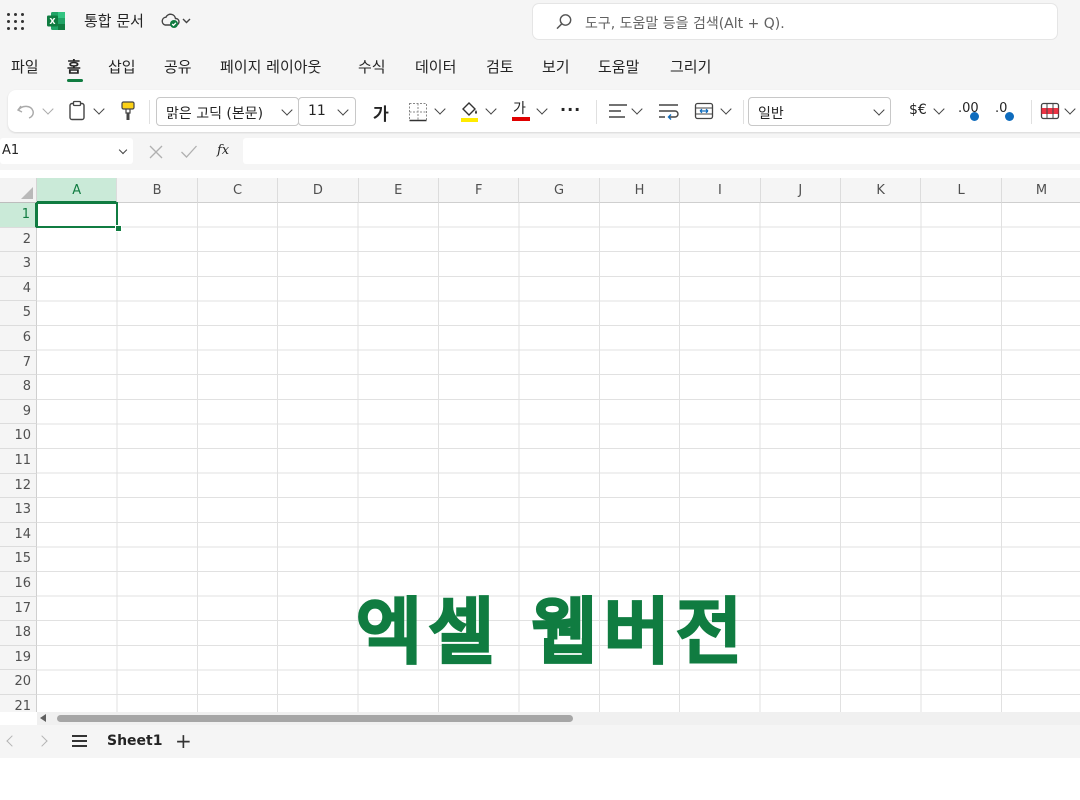 The image size is (1080, 800). Describe the element at coordinates (18, 264) in the screenshot. I see `row-header: 3` at that location.